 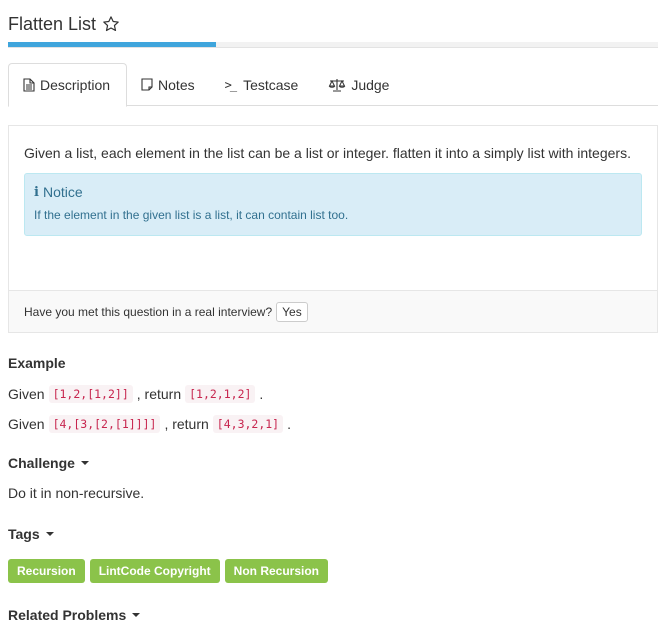 What do you see at coordinates (37, 363) in the screenshot?
I see `example-heading: Example` at bounding box center [37, 363].